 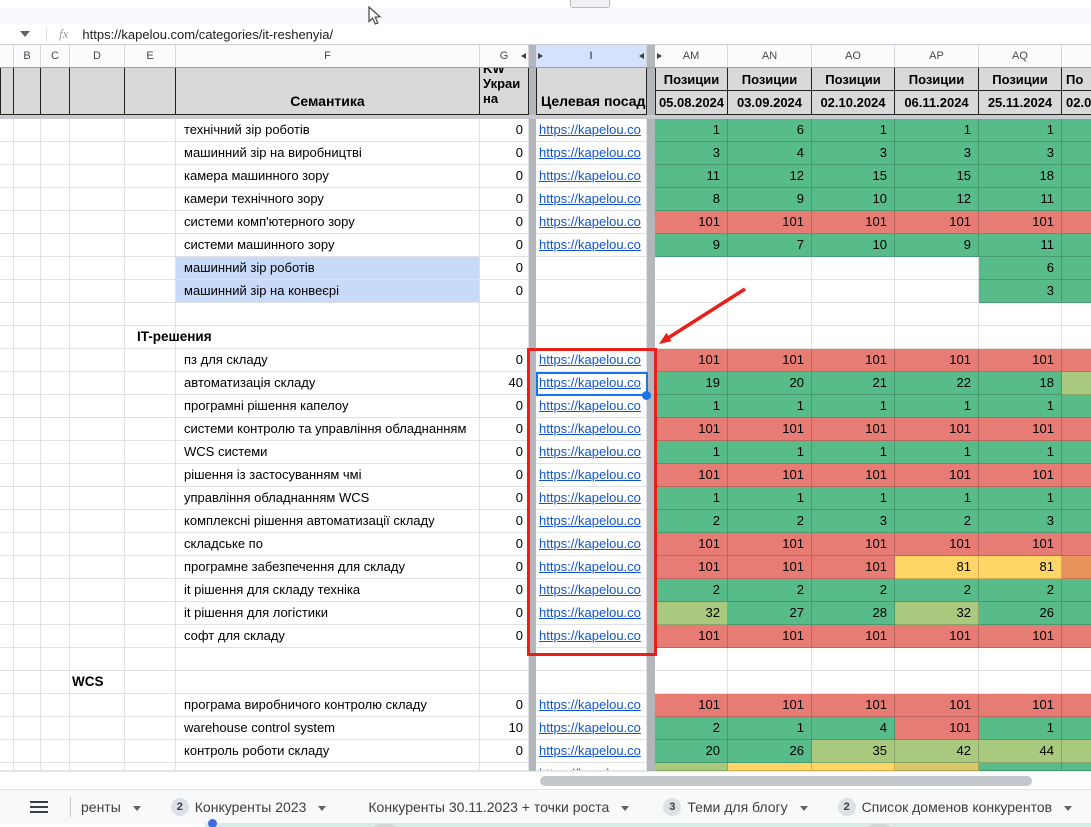 I want to click on position-cell: 20, so click(x=691, y=751).